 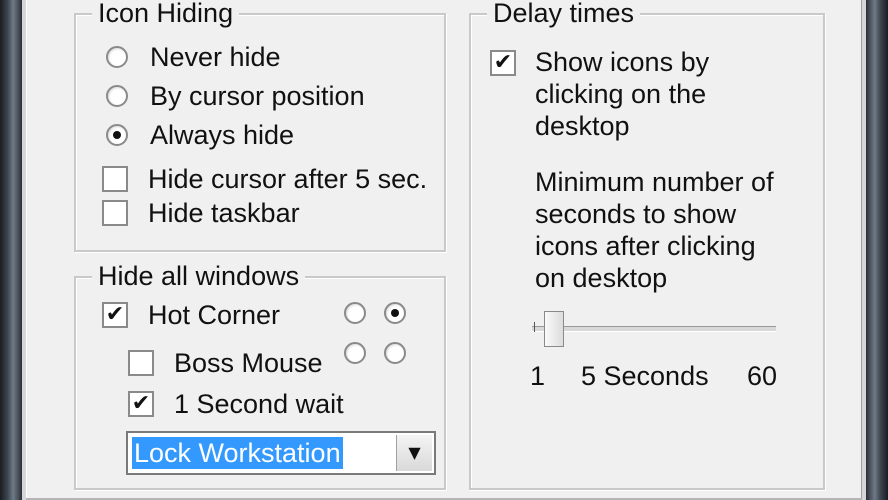 I want to click on show-icons-label: Show icons by clicking on the desktop, so click(x=622, y=94).